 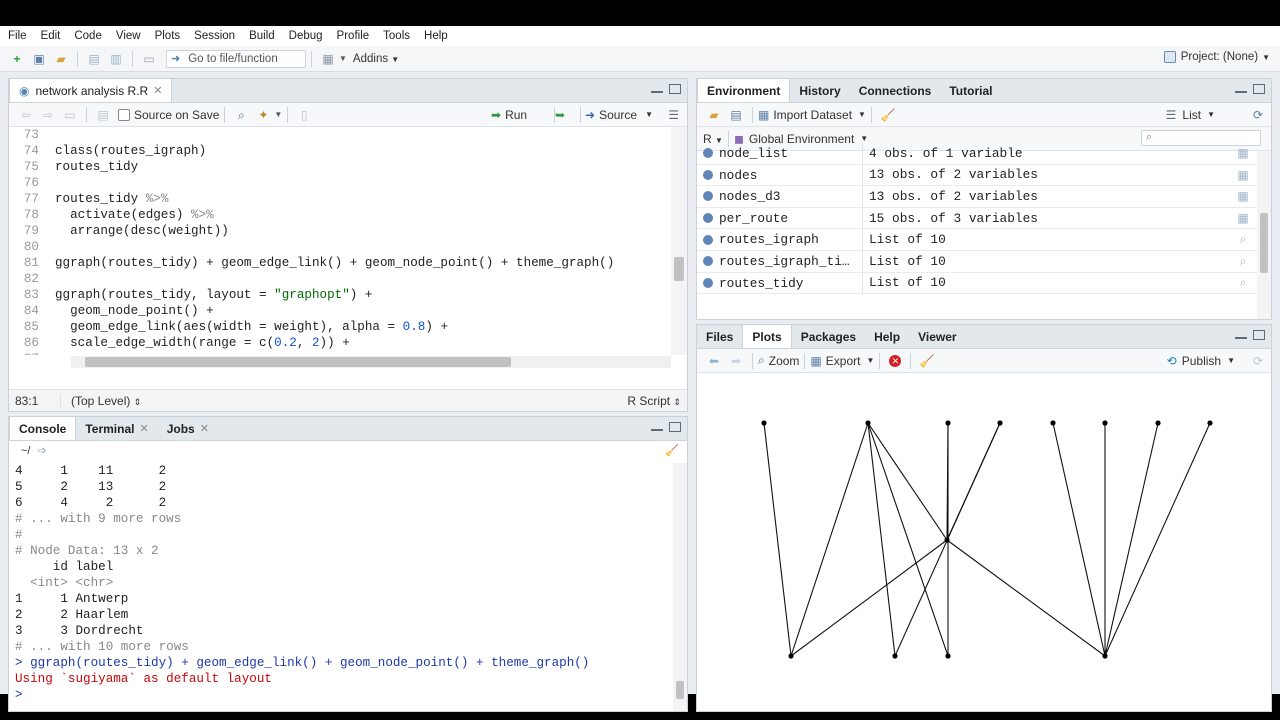 I want to click on print-icon: ▭, so click(x=149, y=59).